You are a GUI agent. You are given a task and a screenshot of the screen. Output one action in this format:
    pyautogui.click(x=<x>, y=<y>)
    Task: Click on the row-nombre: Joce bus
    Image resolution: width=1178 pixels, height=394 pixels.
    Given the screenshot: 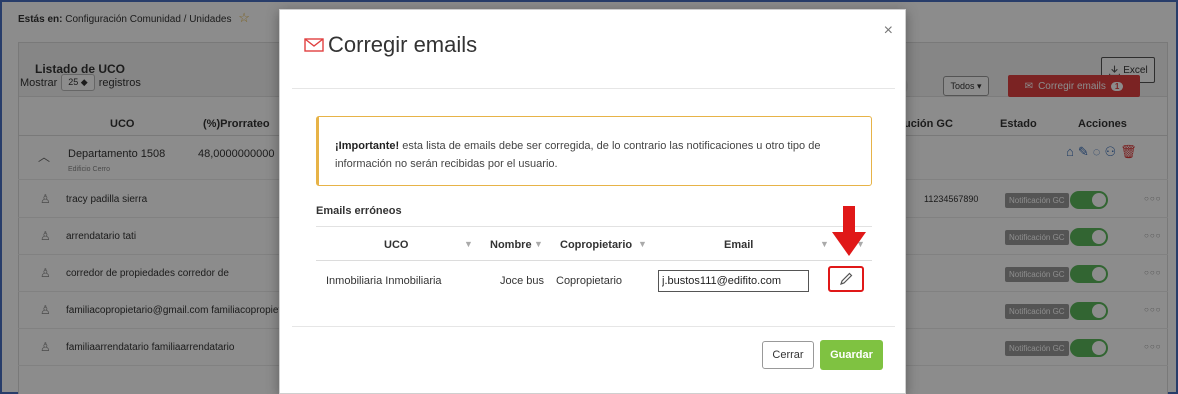 What is the action you would take?
    pyautogui.click(x=522, y=281)
    